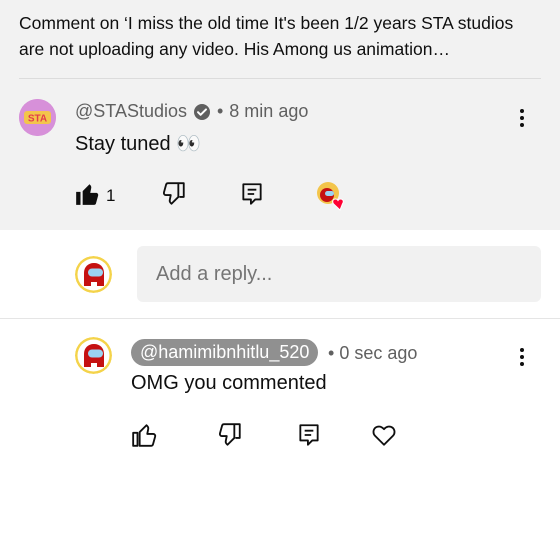  What do you see at coordinates (138, 144) in the screenshot?
I see `comment-text: Stay tuned 👀` at bounding box center [138, 144].